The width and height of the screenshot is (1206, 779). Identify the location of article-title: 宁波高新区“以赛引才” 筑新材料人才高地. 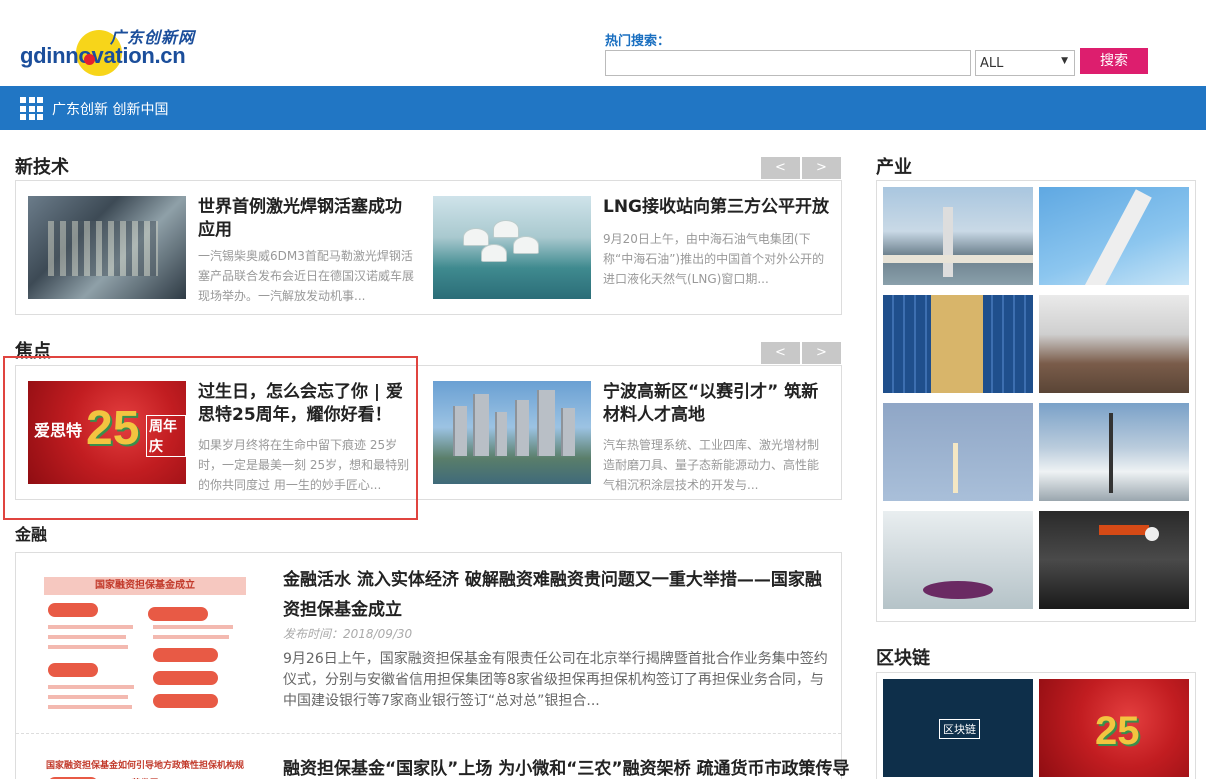
(718, 404).